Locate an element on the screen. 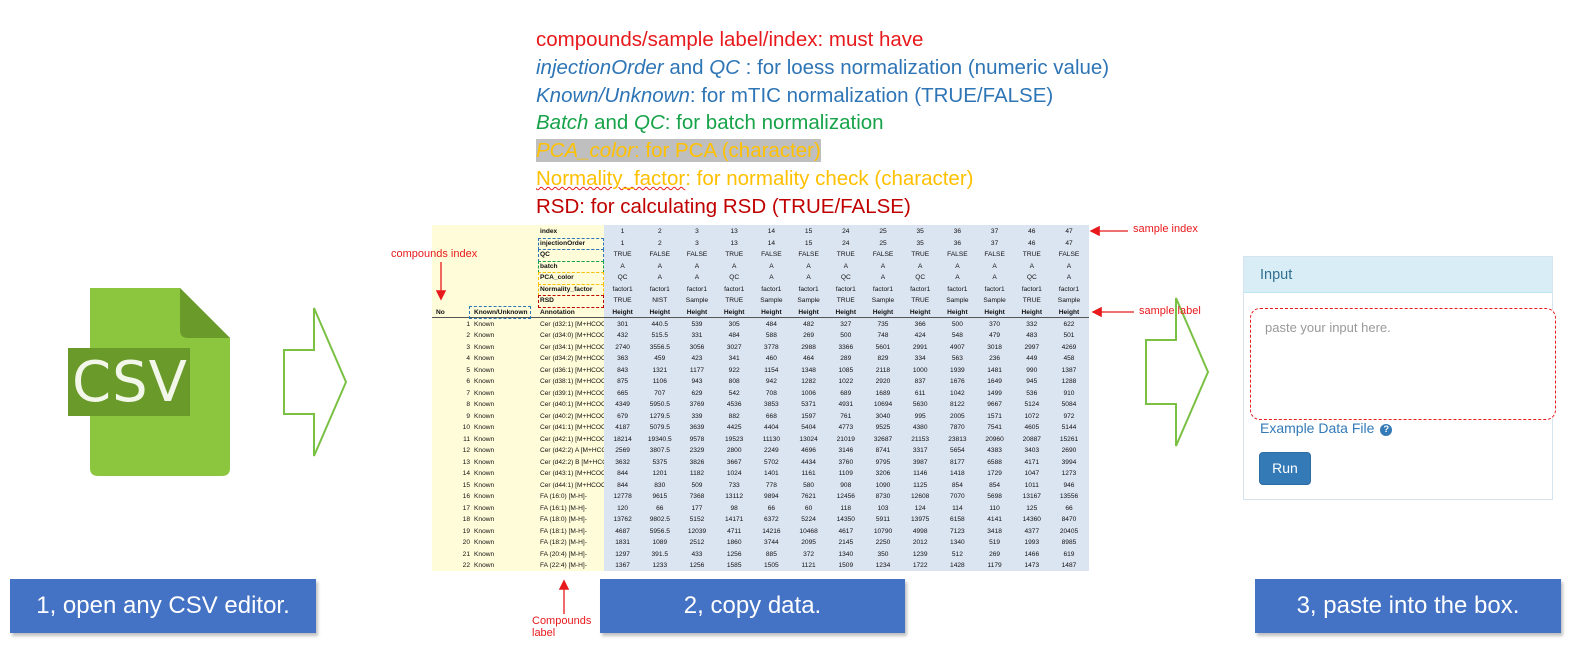  value-cell: 8177 is located at coordinates (957, 462).